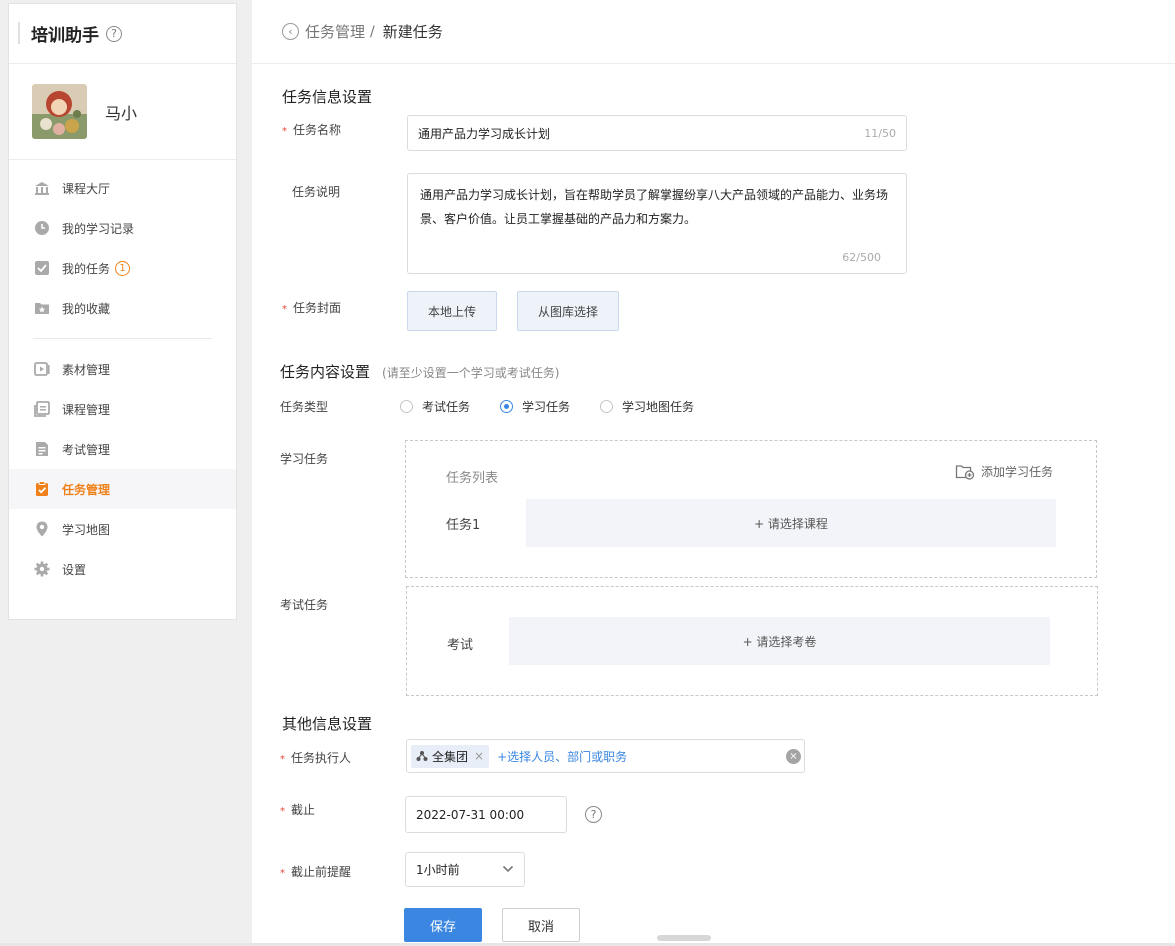 The width and height of the screenshot is (1175, 946). I want to click on task-name-value: 通用产品力学习成长计划, so click(484, 133).